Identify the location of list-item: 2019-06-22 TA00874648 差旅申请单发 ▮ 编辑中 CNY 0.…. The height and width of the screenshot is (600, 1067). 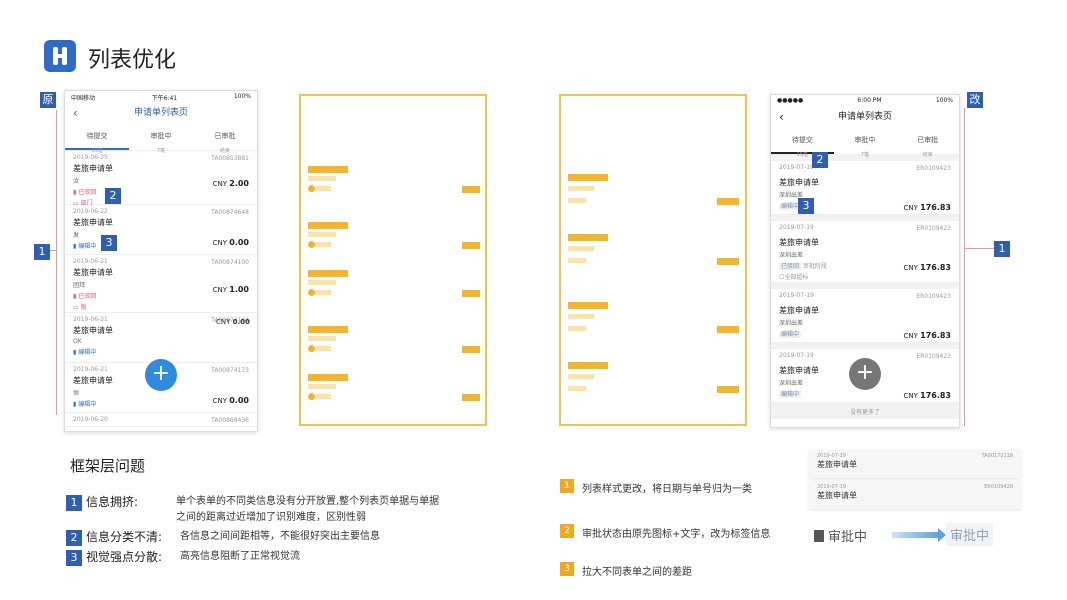
(161, 230).